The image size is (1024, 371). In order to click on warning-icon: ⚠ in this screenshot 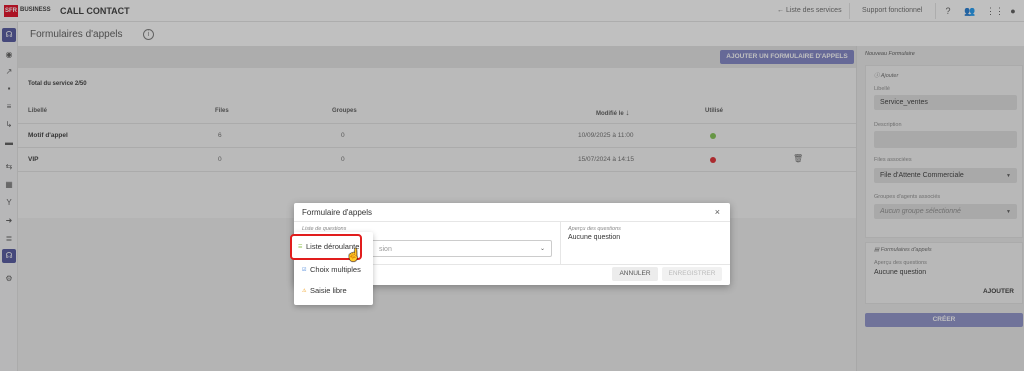, I will do `click(304, 291)`.